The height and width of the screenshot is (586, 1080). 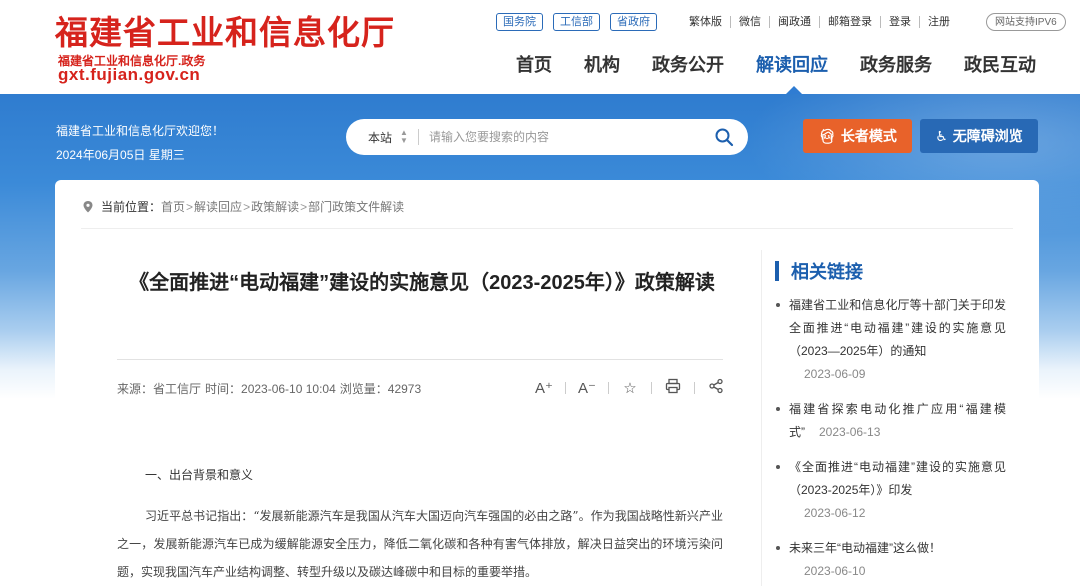 I want to click on sidebar-title: 相关链接, so click(x=827, y=272).